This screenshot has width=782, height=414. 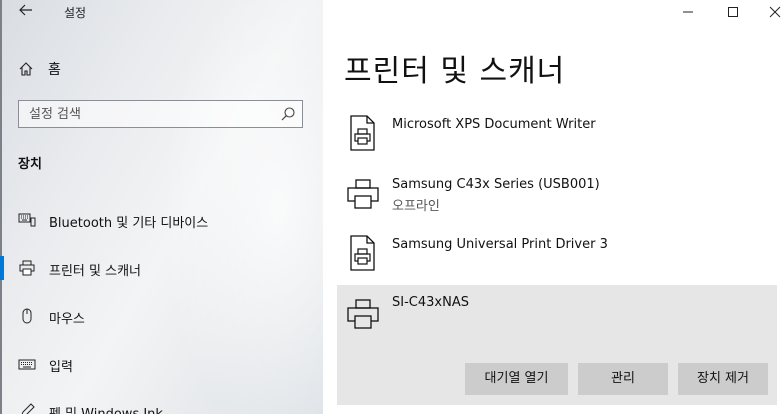 I want to click on page-title: 프린터 및 스캐너, so click(x=455, y=71).